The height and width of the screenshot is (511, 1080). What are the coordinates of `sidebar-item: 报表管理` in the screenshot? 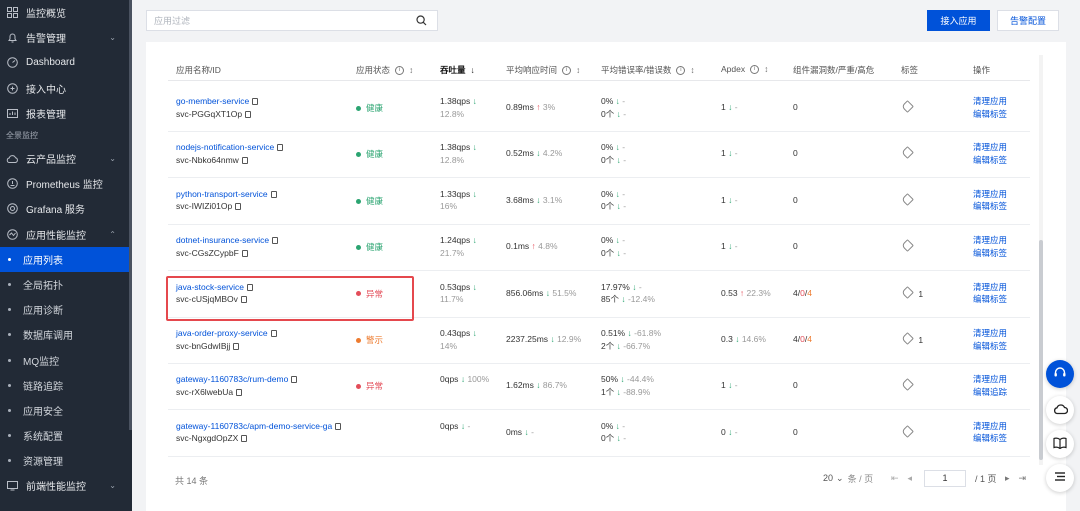 It's located at (66, 113).